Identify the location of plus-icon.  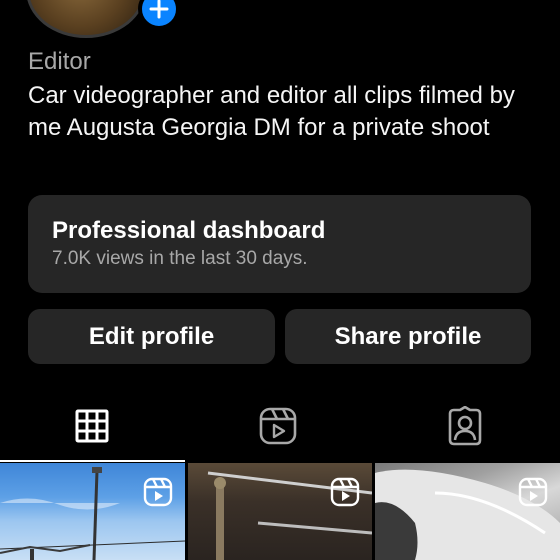
(159, 9).